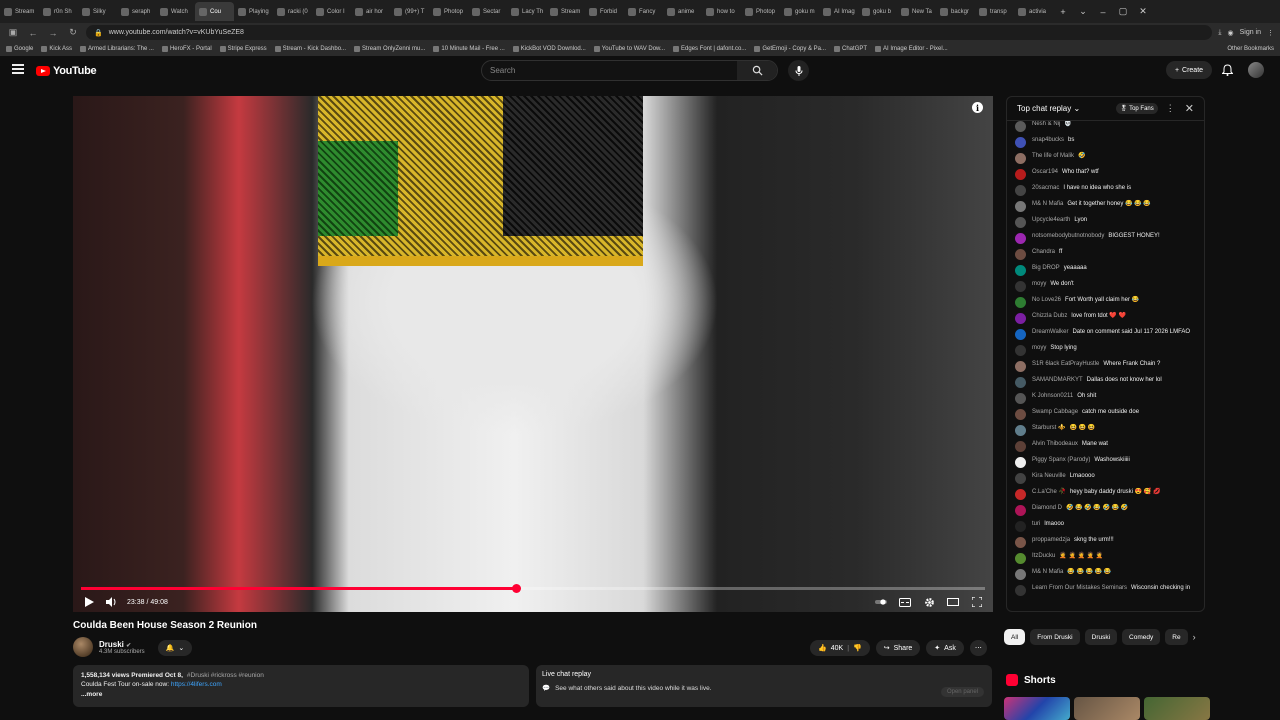  What do you see at coordinates (1047, 572) in the screenshot?
I see `chat-author: M& N Mafia` at bounding box center [1047, 572].